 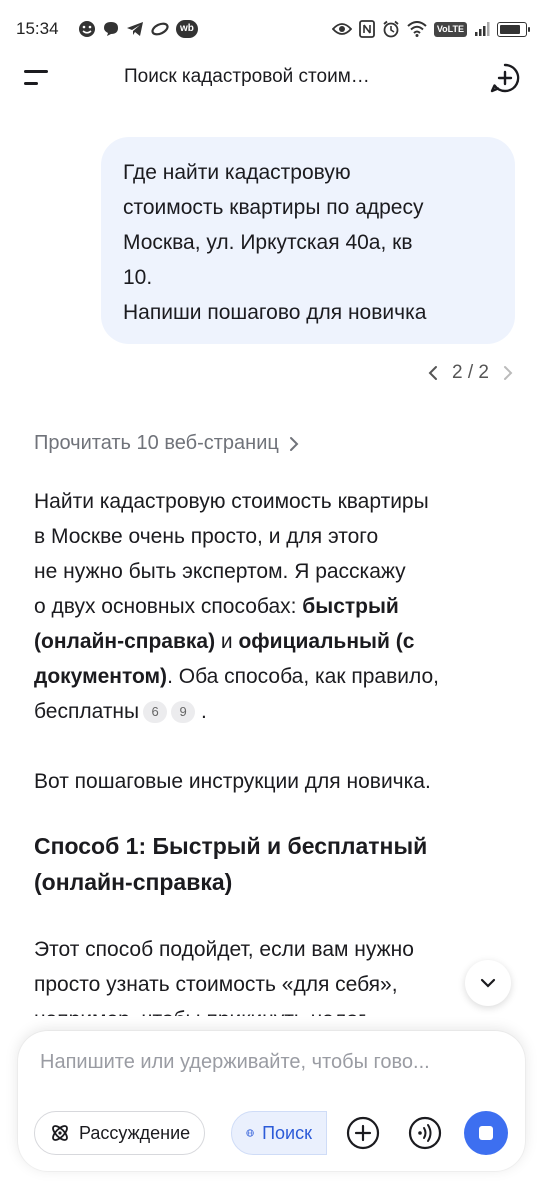 I want to click on user-message-line: Напиши пошагово для новичка, so click(x=275, y=312).